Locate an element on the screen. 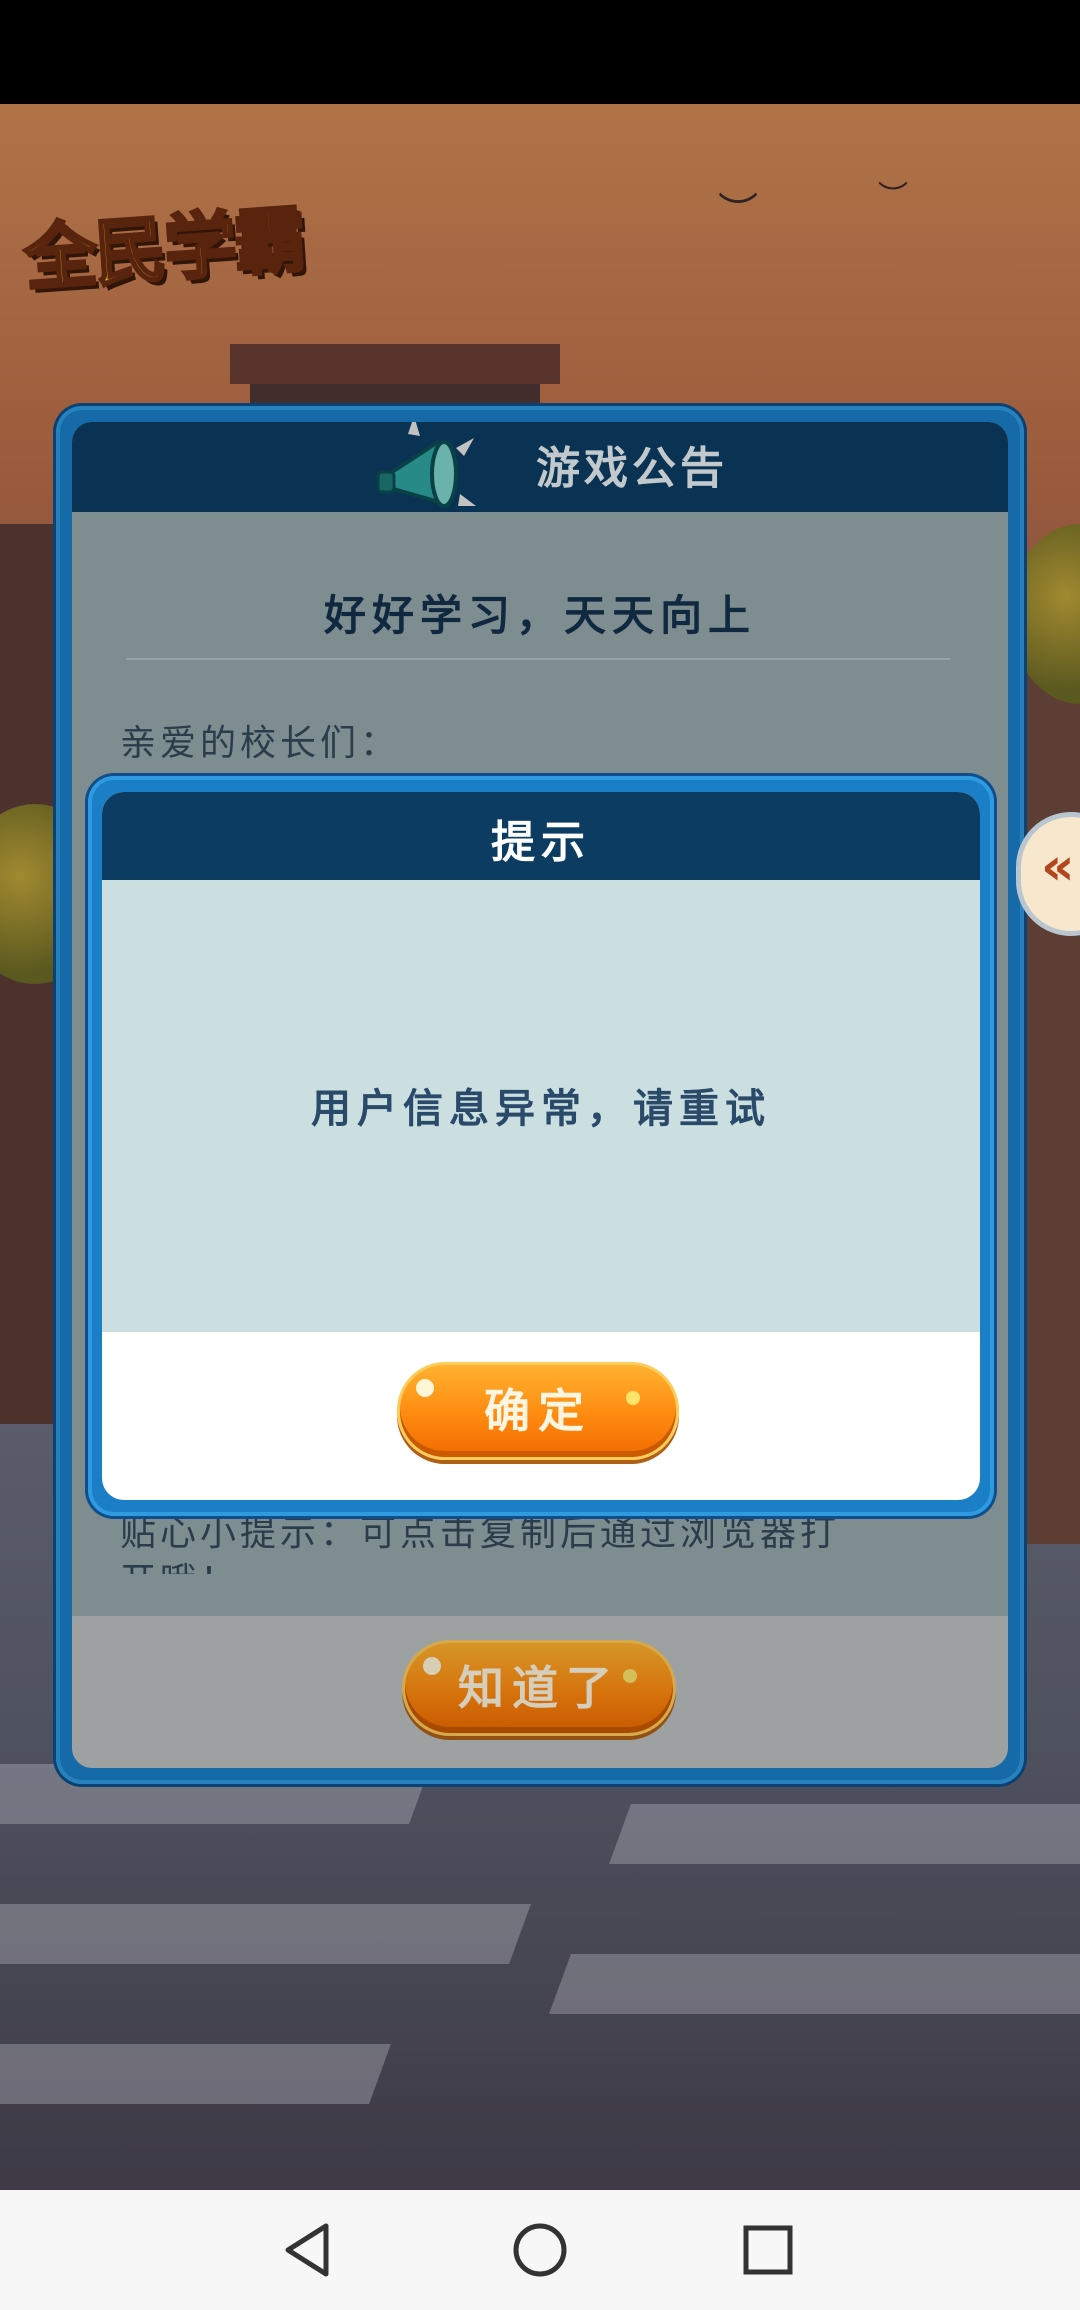 This screenshot has width=1080, height=2310. home-icon is located at coordinates (540, 2250).